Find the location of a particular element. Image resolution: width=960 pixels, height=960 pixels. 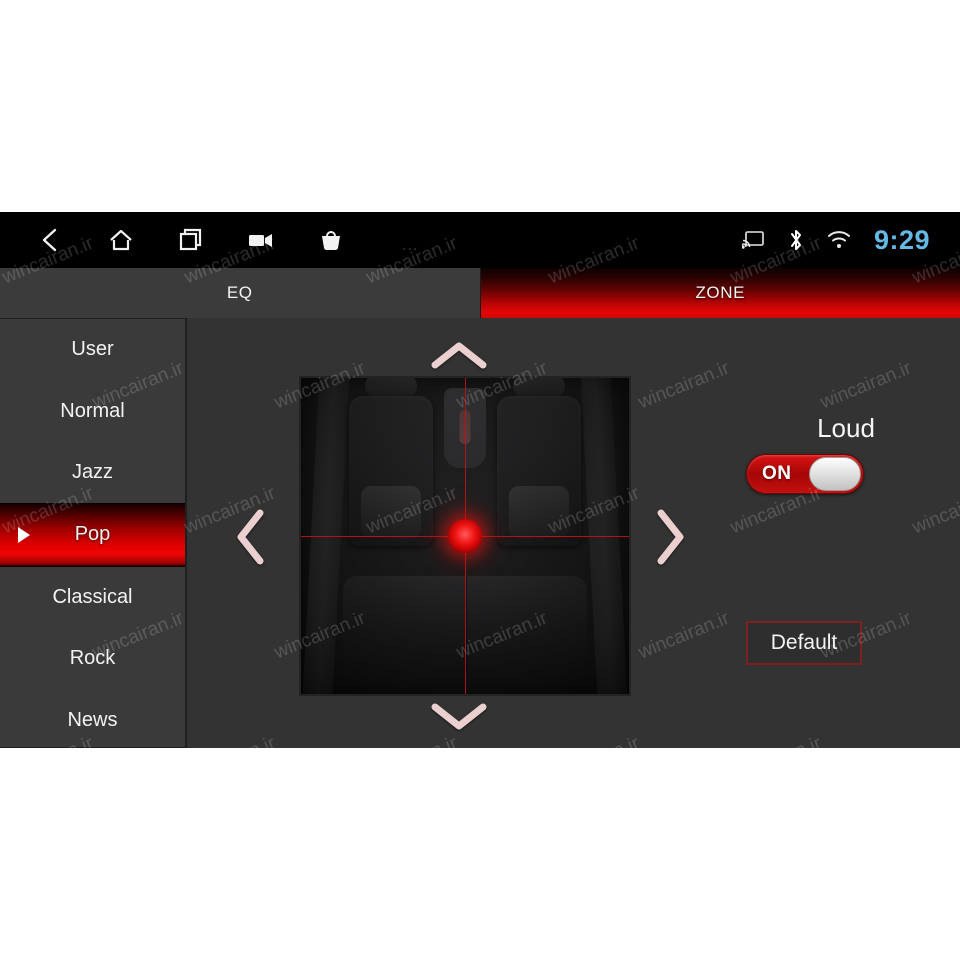

tab-eq-label: EQ is located at coordinates (239, 292).